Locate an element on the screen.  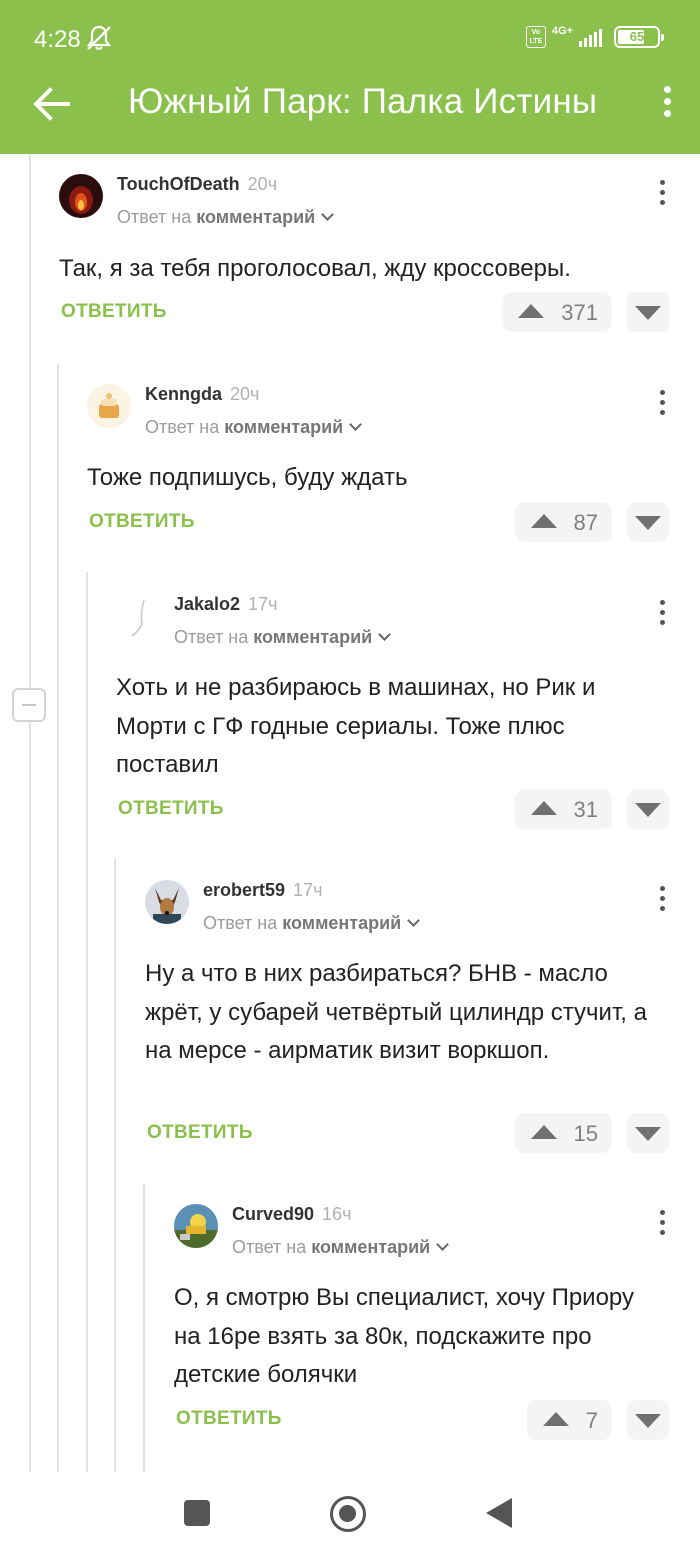
upvote-button: 31 is located at coordinates (563, 809).